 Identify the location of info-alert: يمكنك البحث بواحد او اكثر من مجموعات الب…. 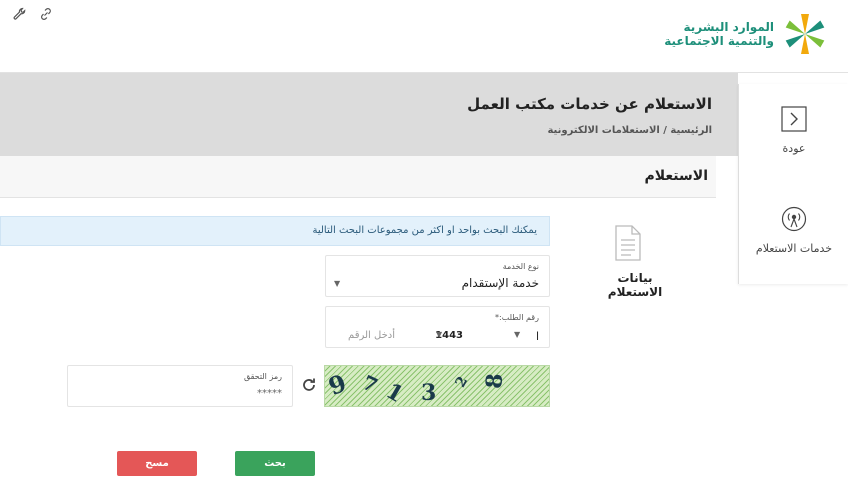
(275, 231).